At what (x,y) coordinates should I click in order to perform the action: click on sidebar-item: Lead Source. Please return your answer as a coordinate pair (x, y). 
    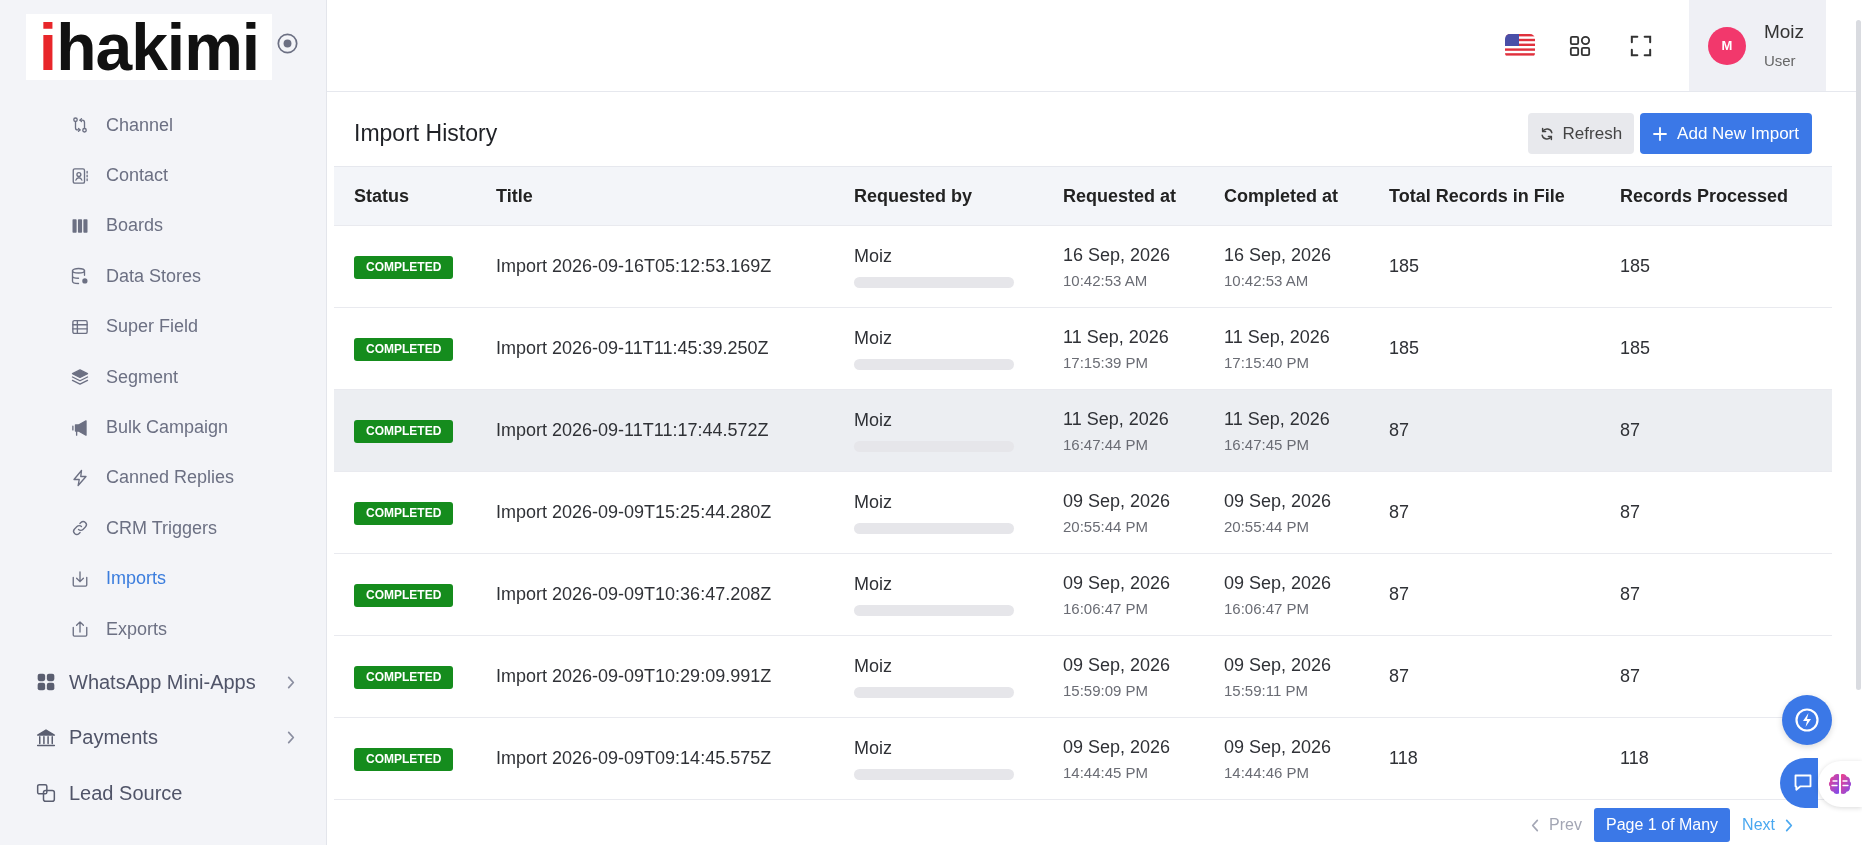
    Looking at the image, I should click on (163, 793).